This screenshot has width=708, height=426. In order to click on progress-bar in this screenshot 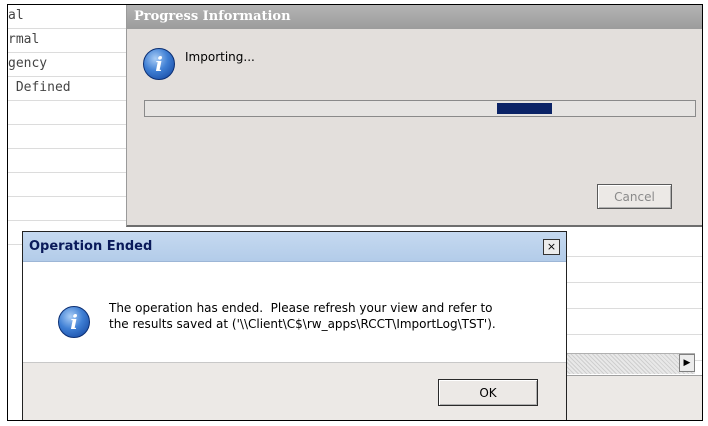, I will do `click(420, 108)`.